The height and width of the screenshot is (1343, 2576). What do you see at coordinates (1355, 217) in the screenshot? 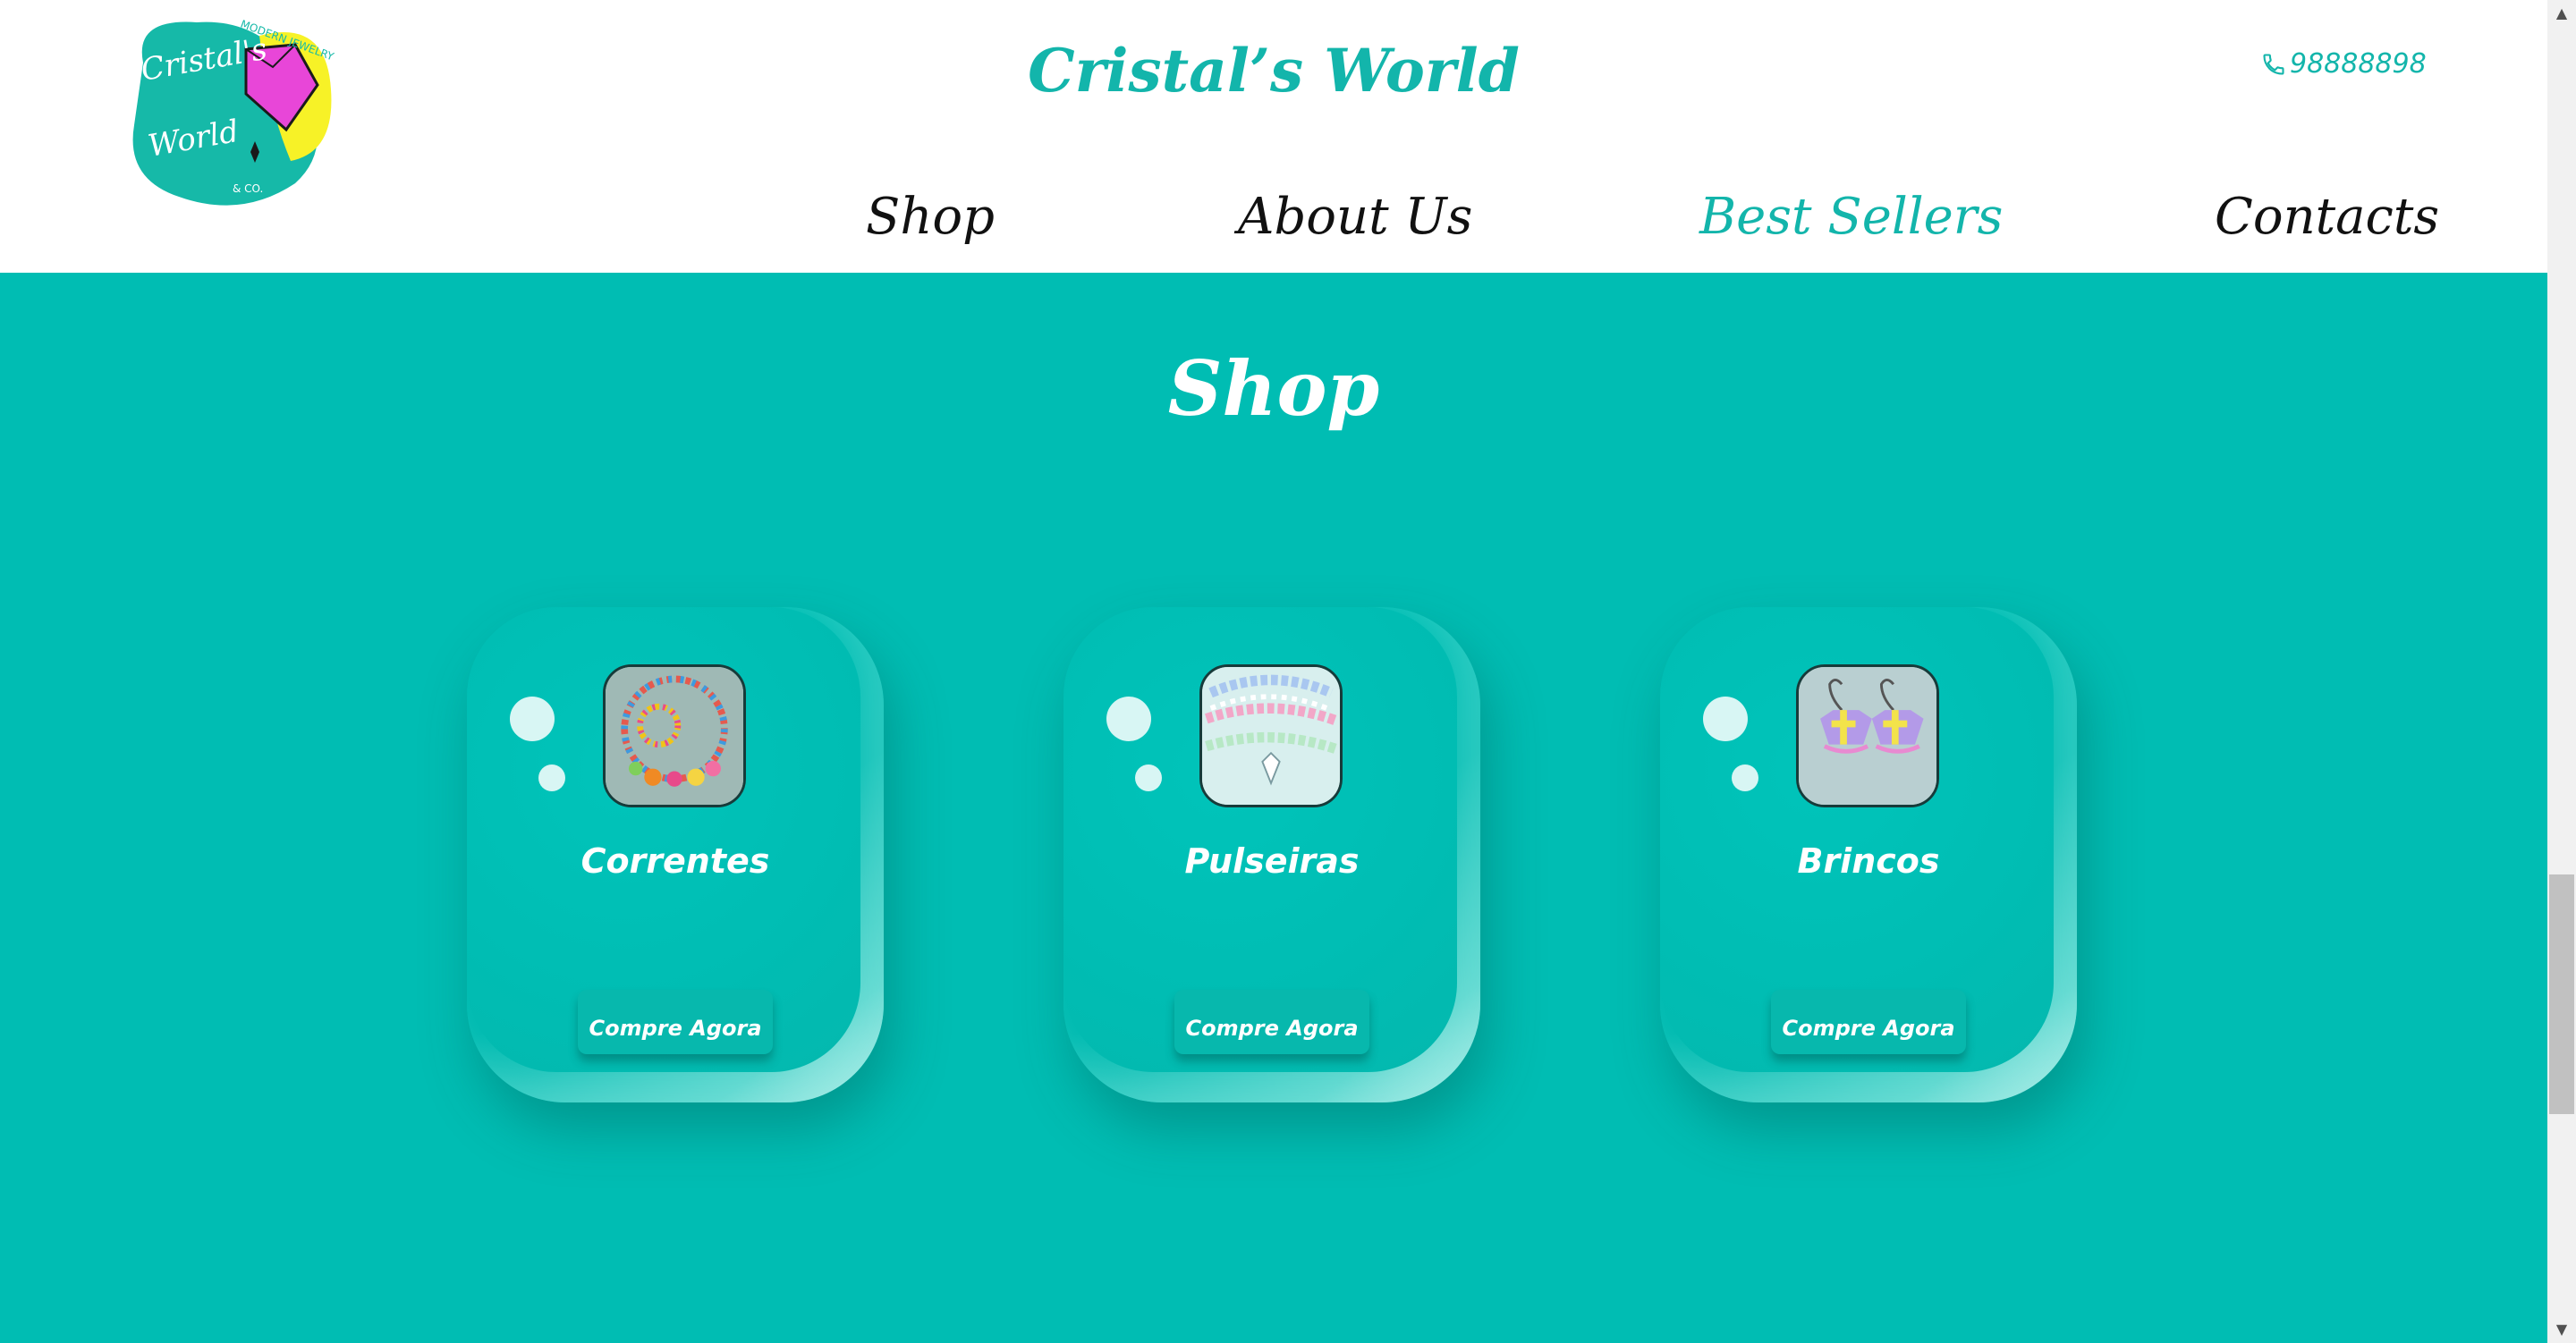
I see `nav-about-us: About Us` at bounding box center [1355, 217].